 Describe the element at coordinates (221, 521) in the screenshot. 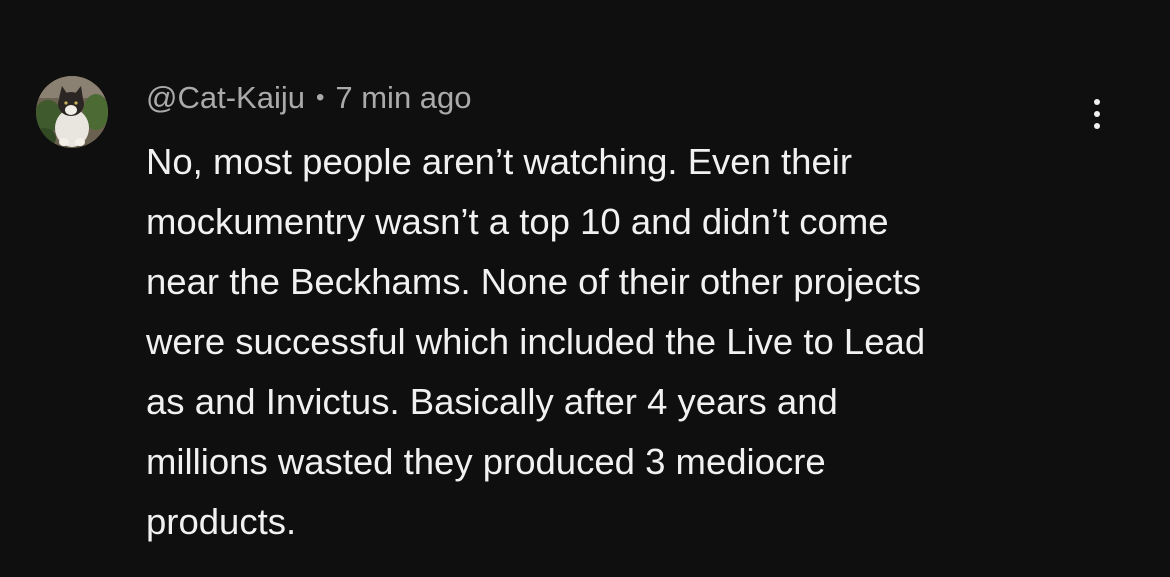

I see `comment-text-line: products.` at that location.